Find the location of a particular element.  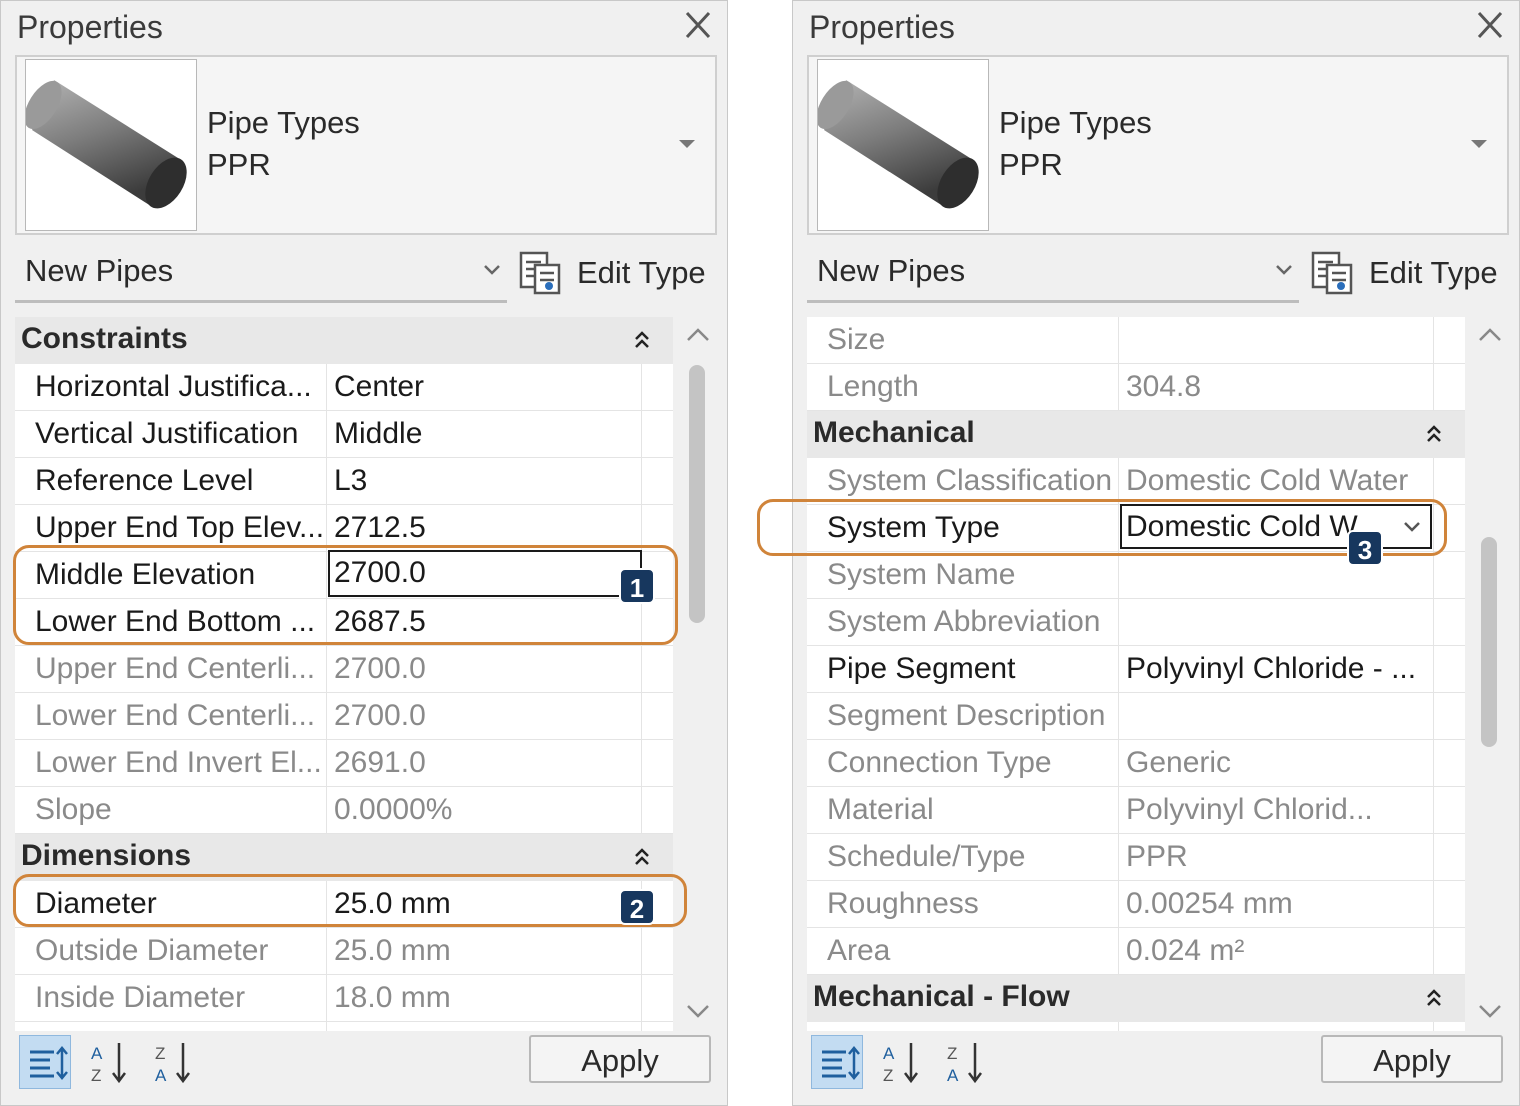

property-value: 25.0 mm is located at coordinates (485, 951).